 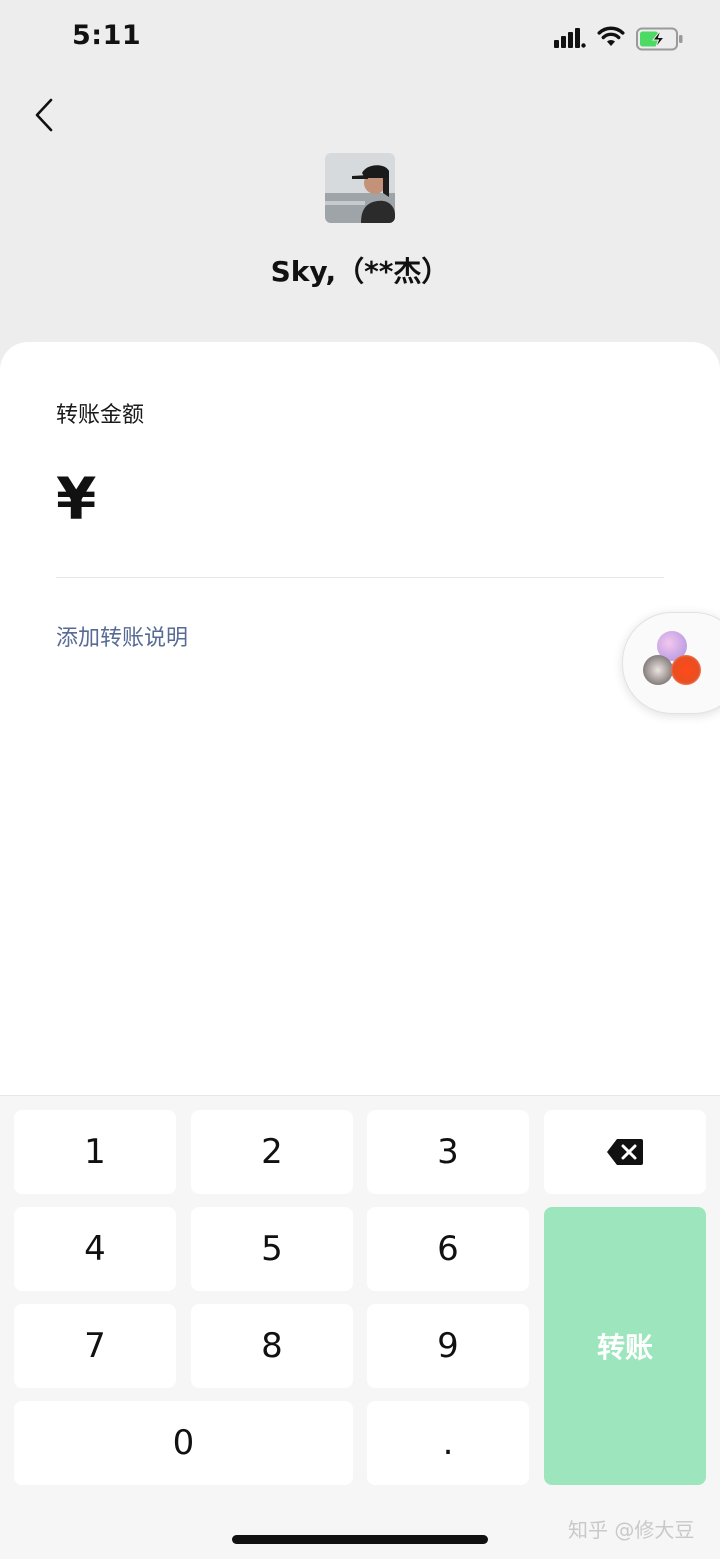 I want to click on add-note-link: 添加转账说明, so click(x=122, y=636).